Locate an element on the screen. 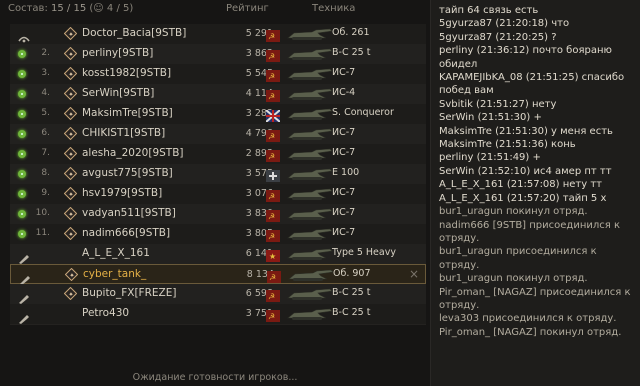 This screenshot has height=386, width=640. chat-message: Pir_oman_ [NAGAZ] покинул отряд. is located at coordinates (530, 332).